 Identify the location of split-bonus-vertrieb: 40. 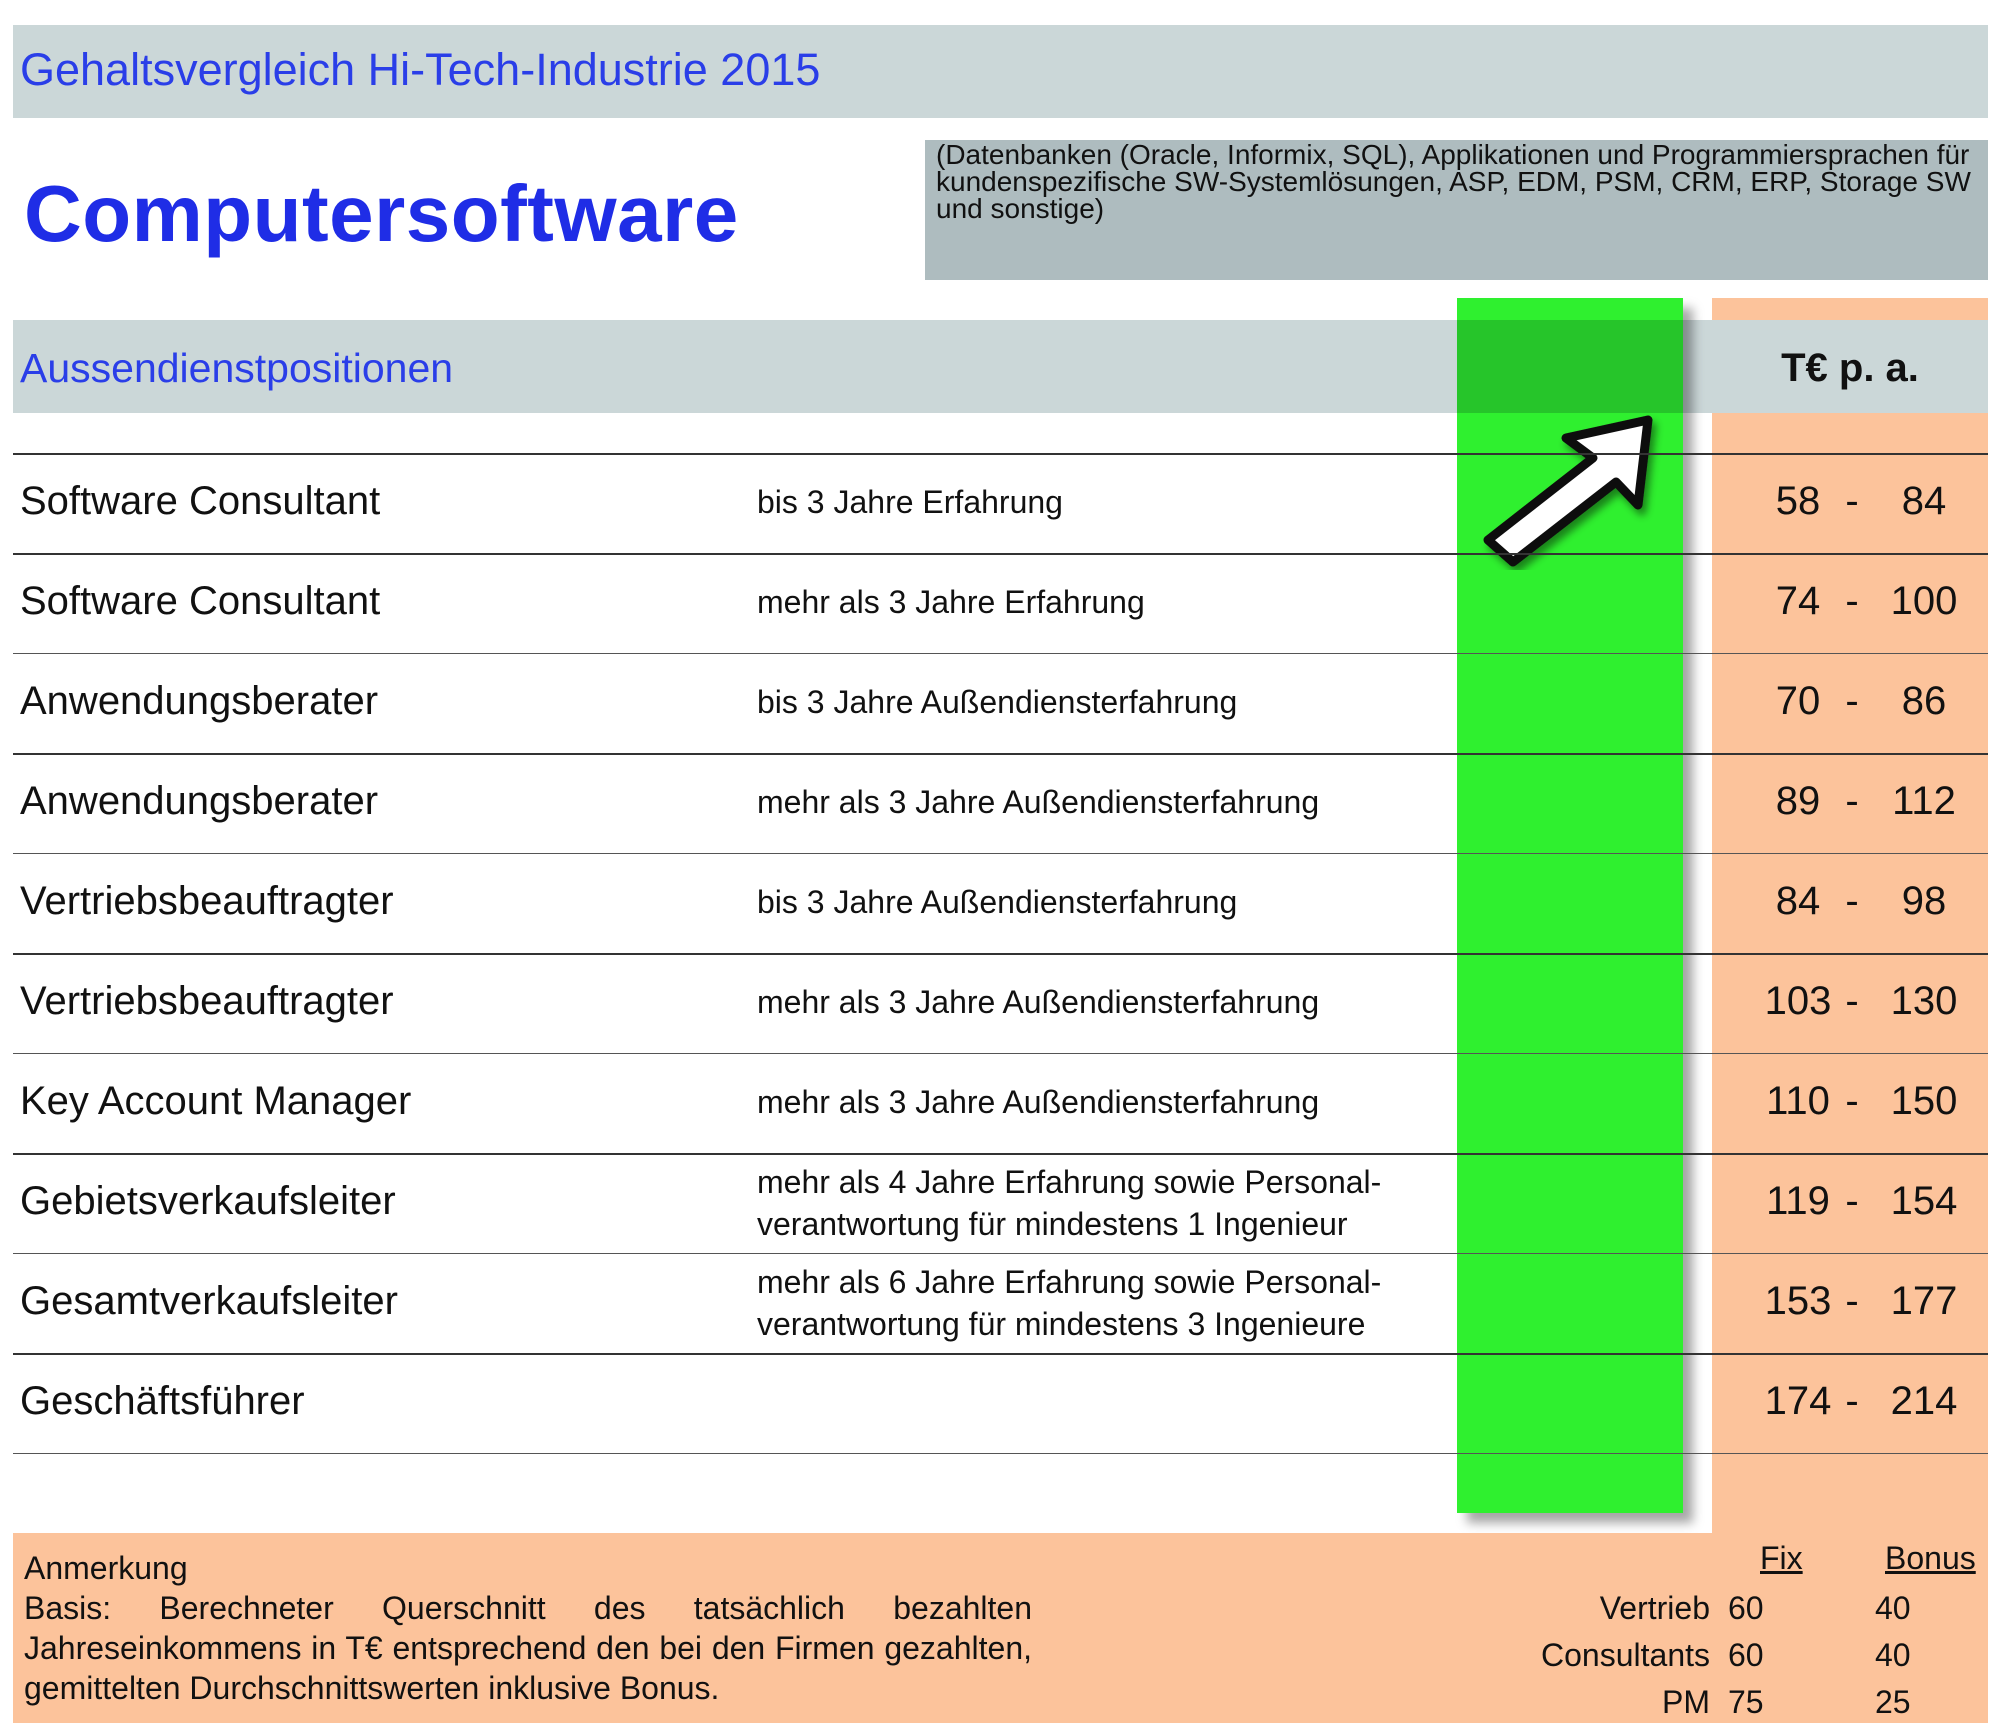
(1893, 1608).